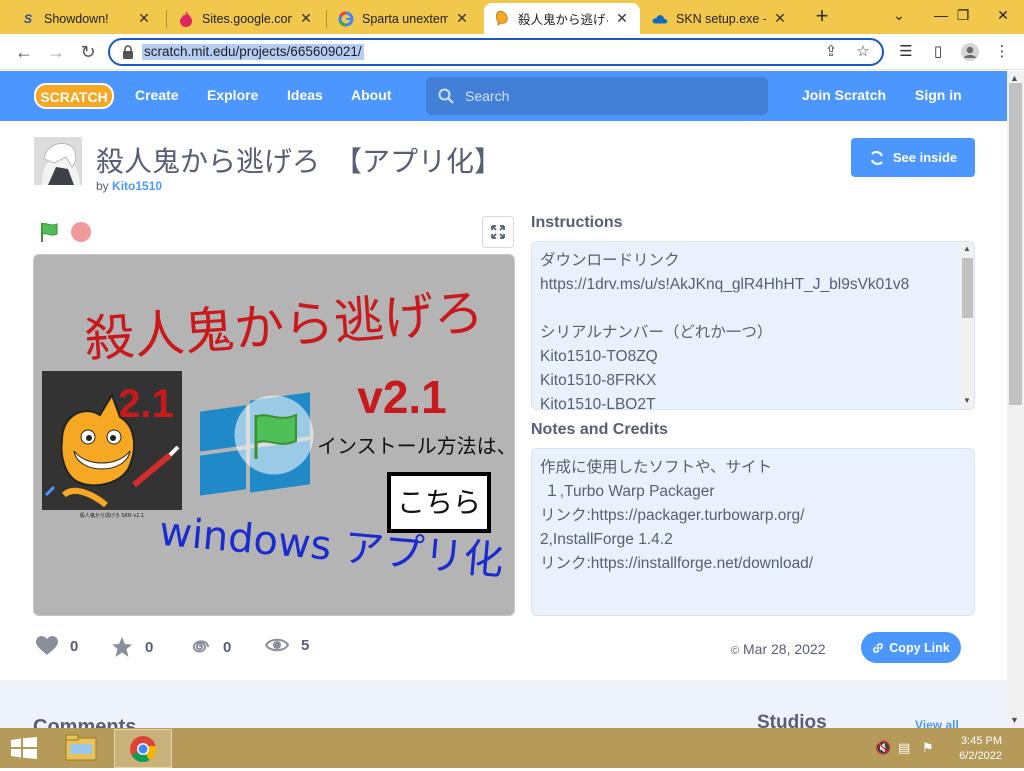  Describe the element at coordinates (1003, 15) in the screenshot. I see `close-window-button: ✕` at that location.